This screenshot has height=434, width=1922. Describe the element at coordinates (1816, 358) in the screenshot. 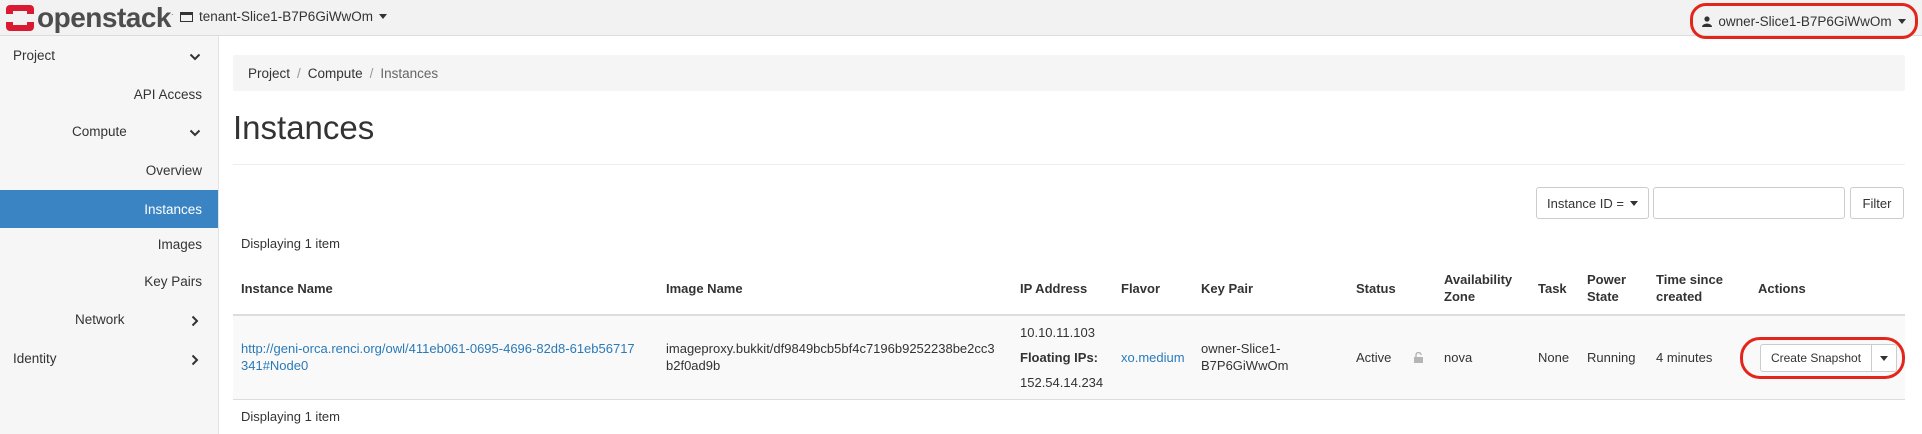

I see `create-snapshot-button: Create Snapshot` at that location.